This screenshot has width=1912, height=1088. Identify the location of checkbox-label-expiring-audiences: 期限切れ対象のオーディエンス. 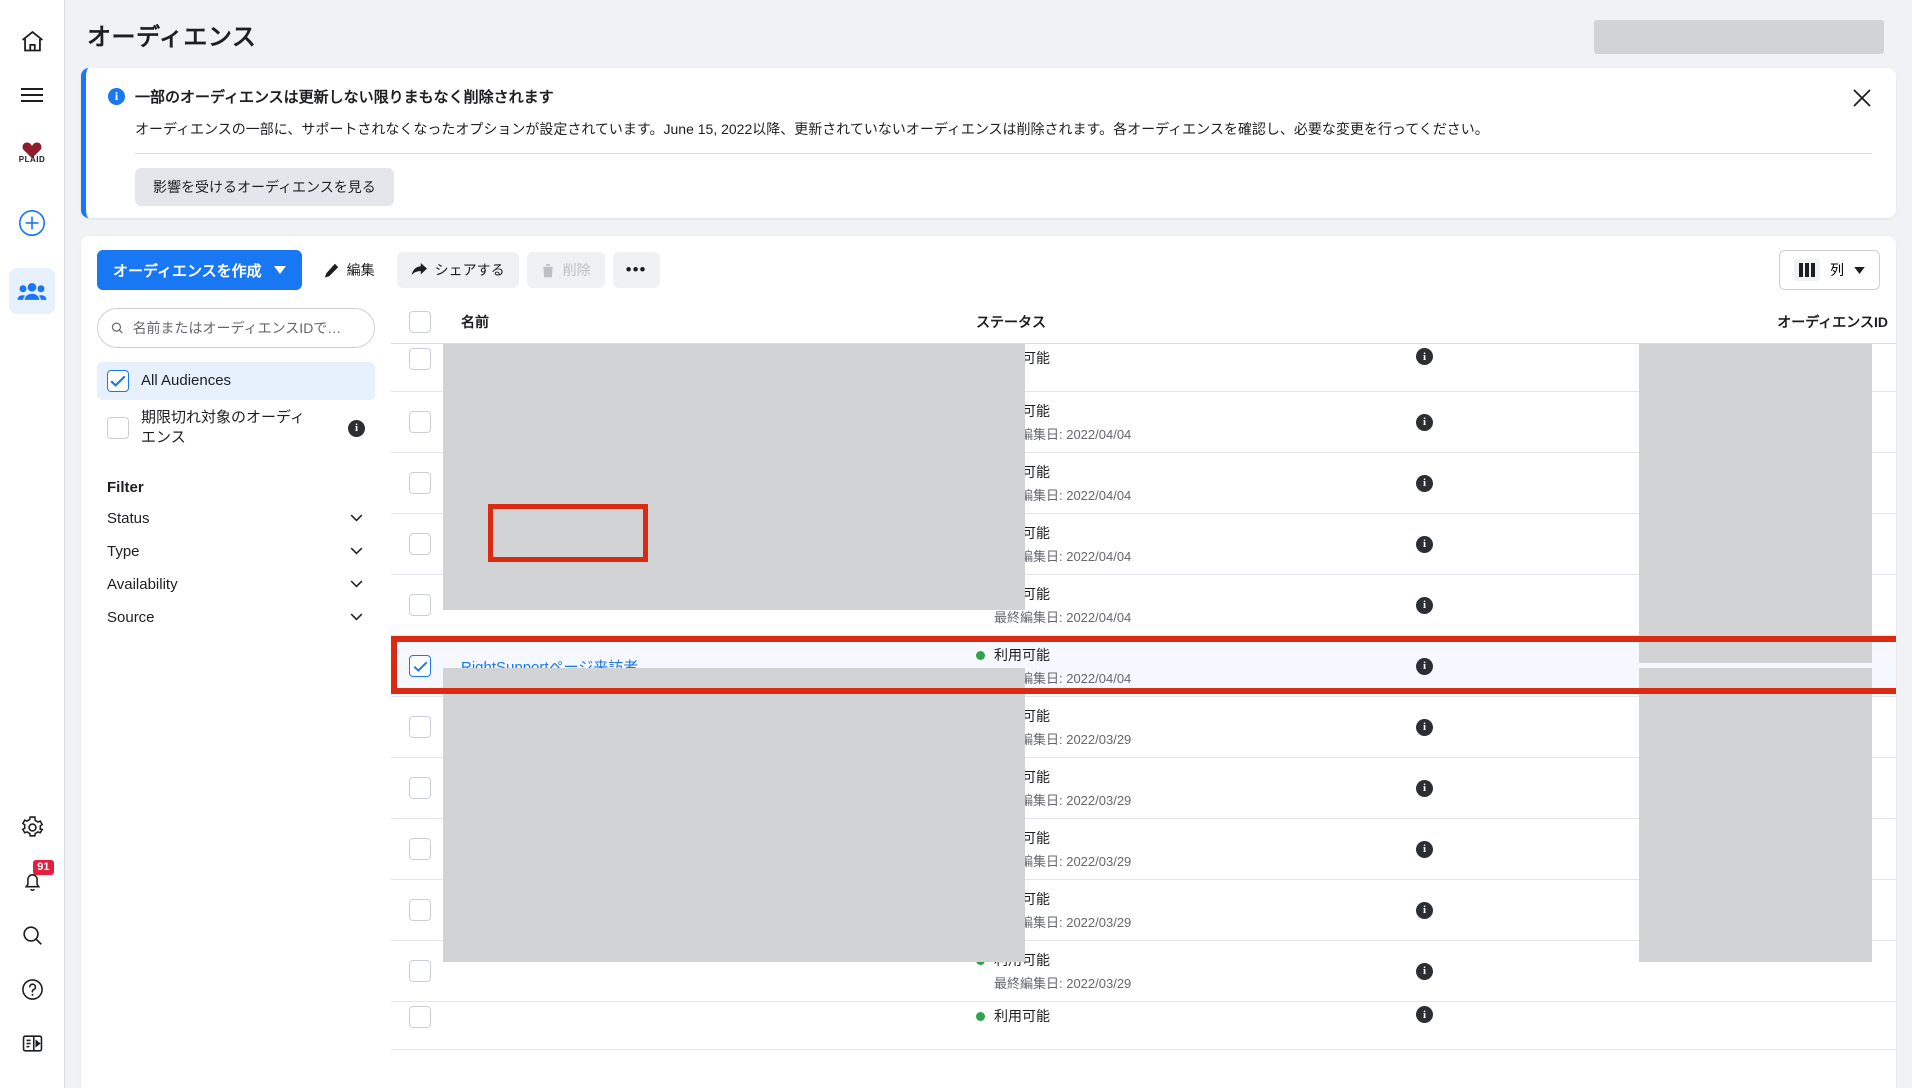
(223, 428).